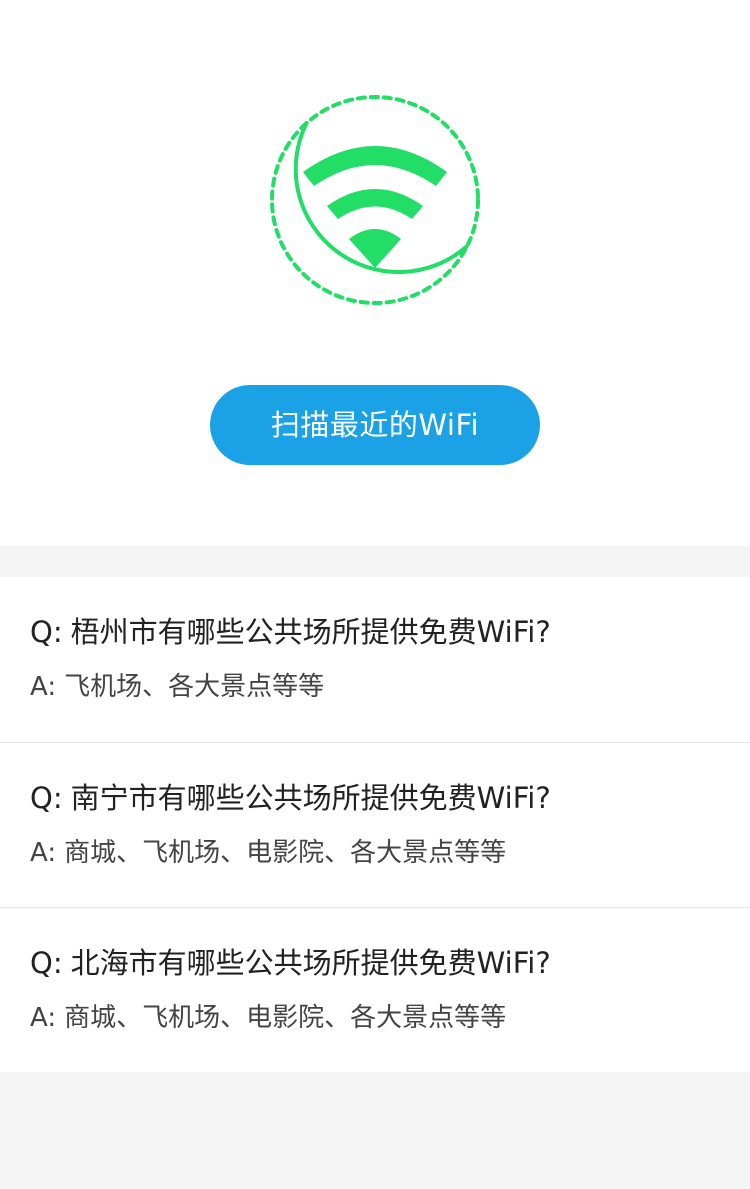 Image resolution: width=750 pixels, height=1189 pixels. Describe the element at coordinates (310, 963) in the screenshot. I see `question-text: 北海市有哪些公共场所提供免费WiFi?` at that location.